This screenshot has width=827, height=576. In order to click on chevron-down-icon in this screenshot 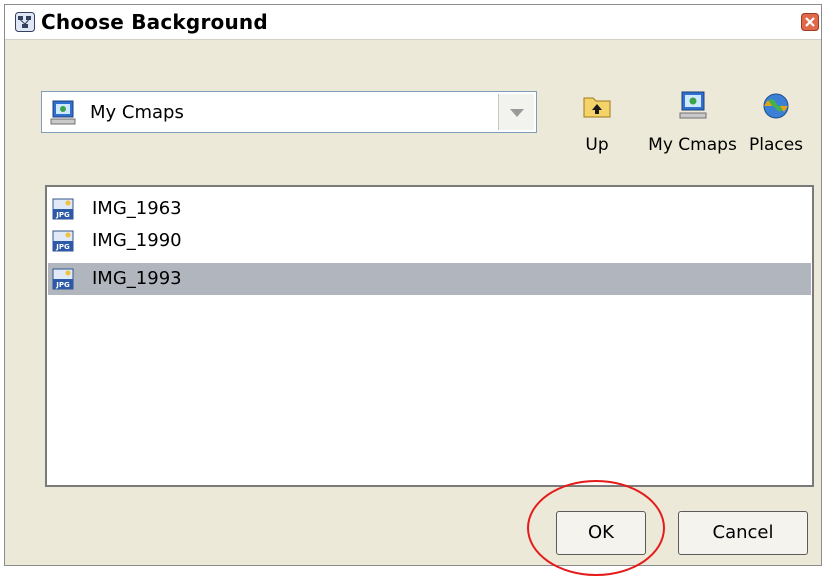, I will do `click(516, 112)`.